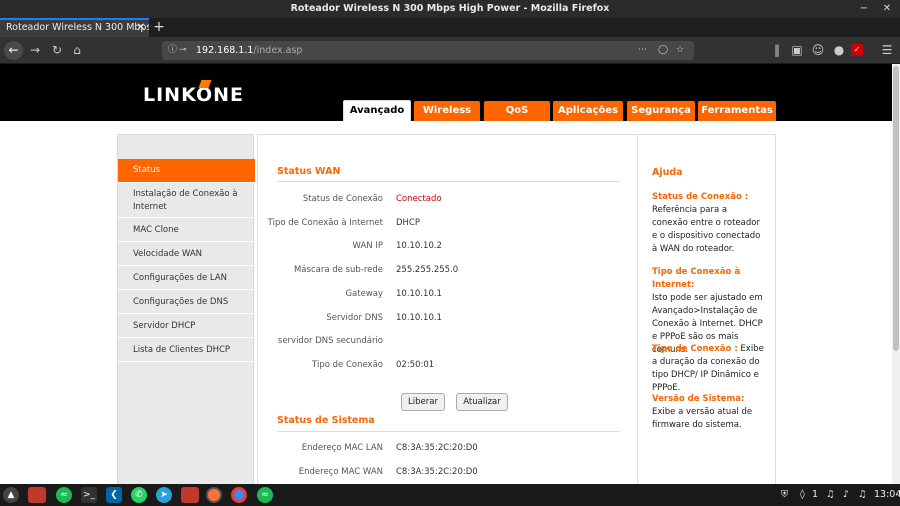 The width and height of the screenshot is (900, 506). I want to click on page-actions-icon: ⋯, so click(642, 50).